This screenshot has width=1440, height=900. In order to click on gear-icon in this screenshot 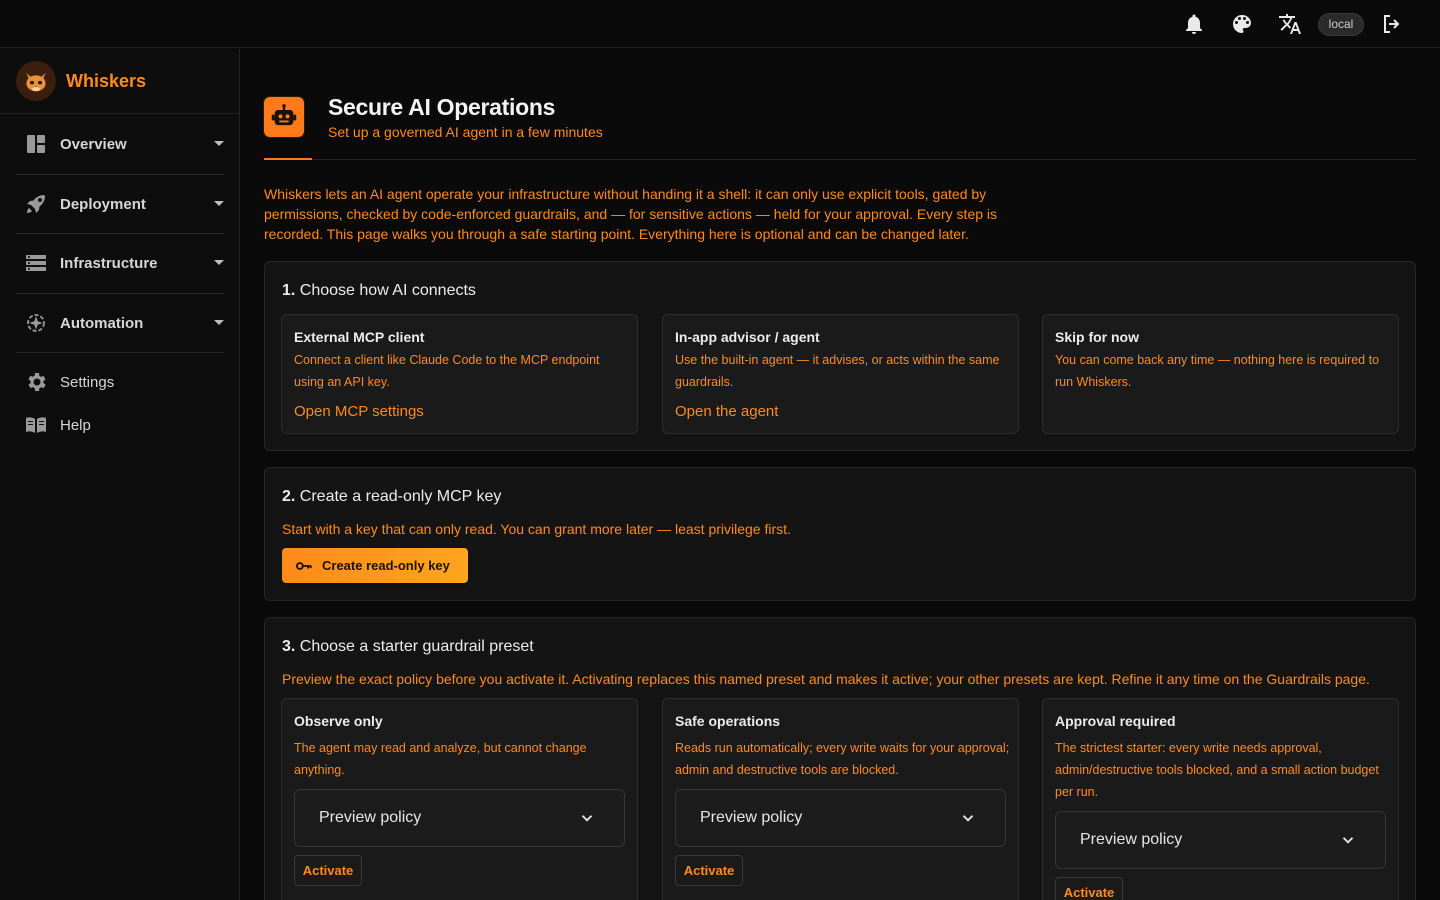, I will do `click(36, 382)`.